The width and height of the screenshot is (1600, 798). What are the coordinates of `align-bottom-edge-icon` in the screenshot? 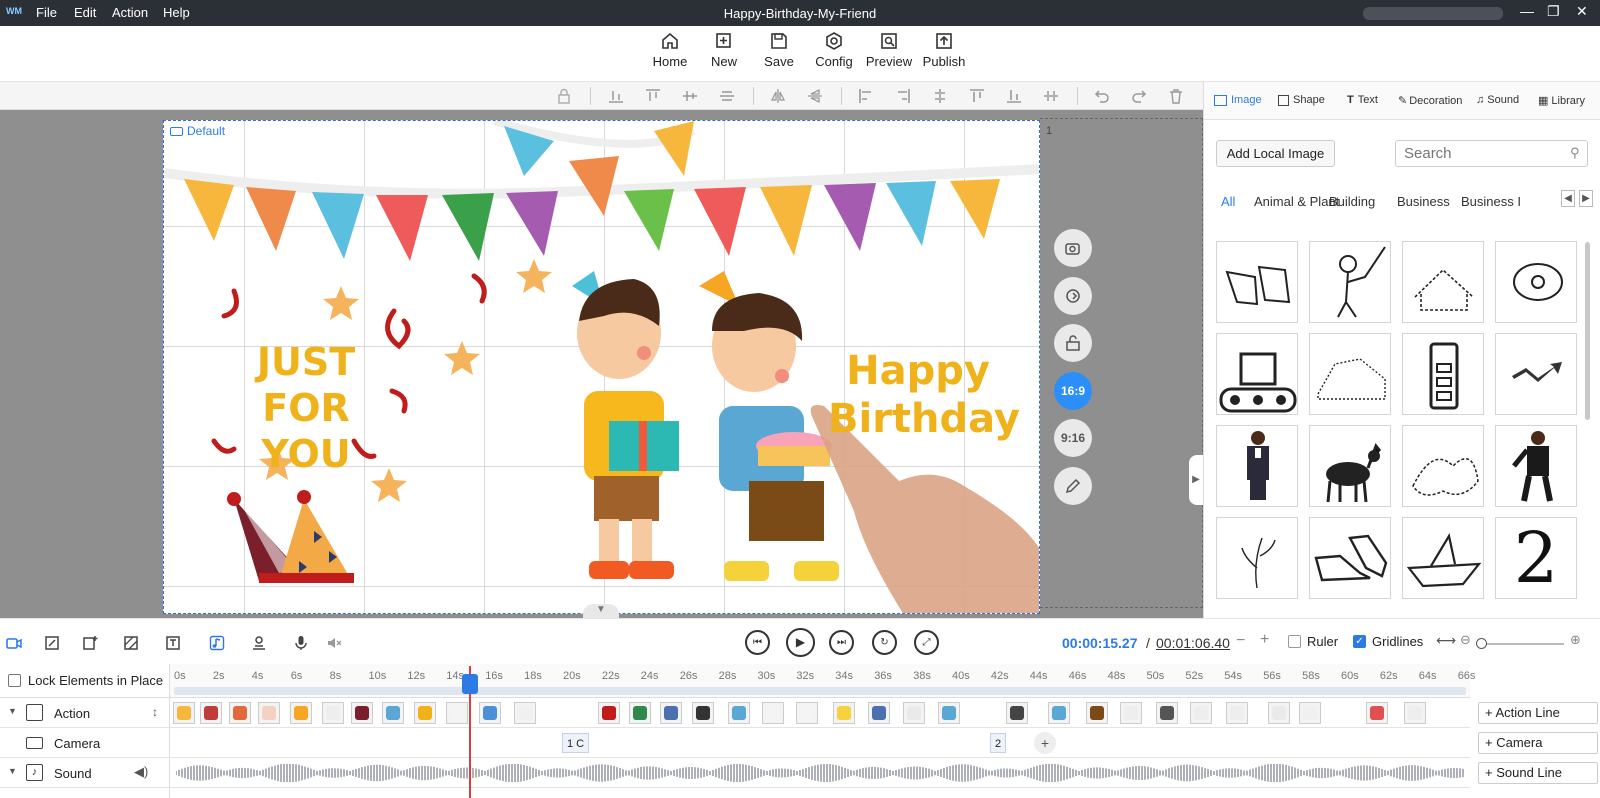 It's located at (616, 96).